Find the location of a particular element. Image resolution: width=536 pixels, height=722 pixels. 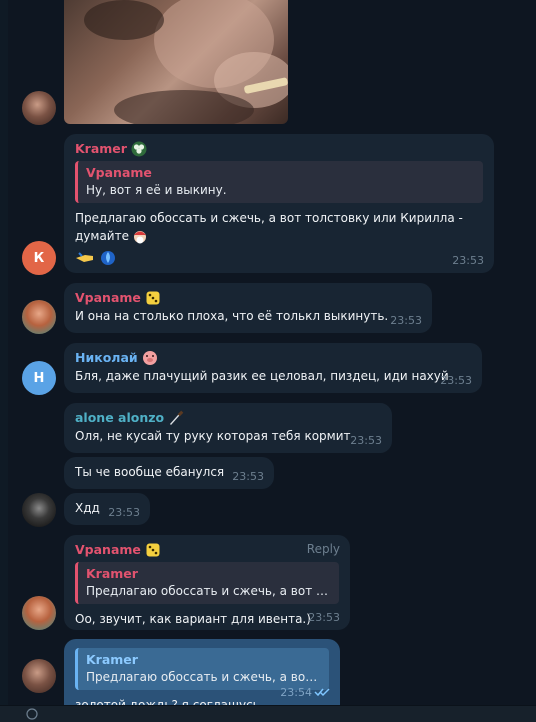

photo-message is located at coordinates (176, 62).